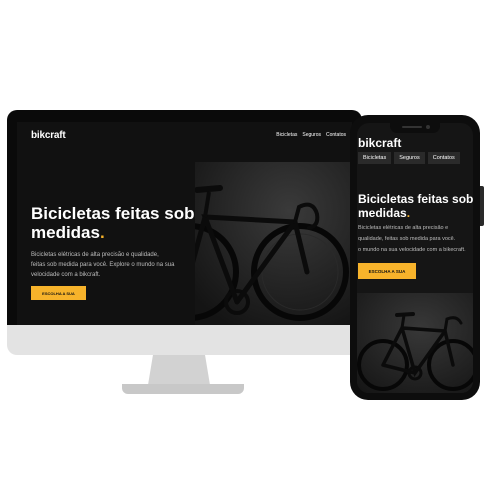 This screenshot has height=500, width=500. What do you see at coordinates (443, 158) in the screenshot?
I see `mobile-nav-item-contatos: Contatos` at bounding box center [443, 158].